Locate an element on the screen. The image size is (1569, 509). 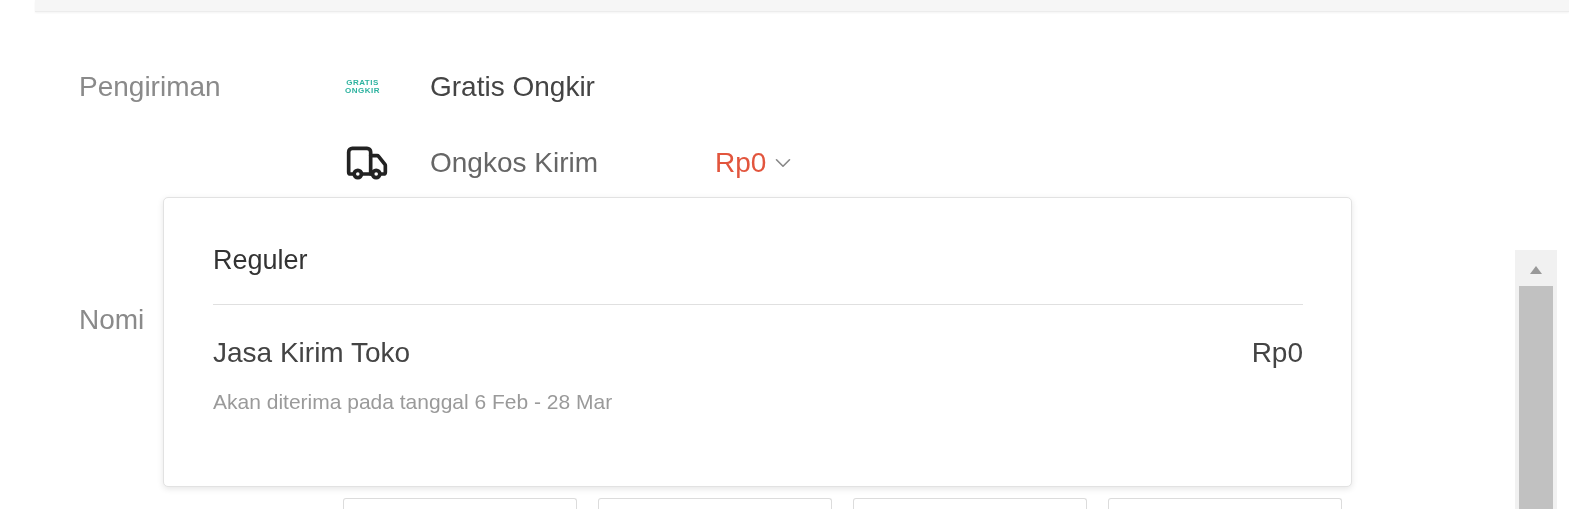
shipping-cost-label: Ongkos Kirim is located at coordinates (515, 163).